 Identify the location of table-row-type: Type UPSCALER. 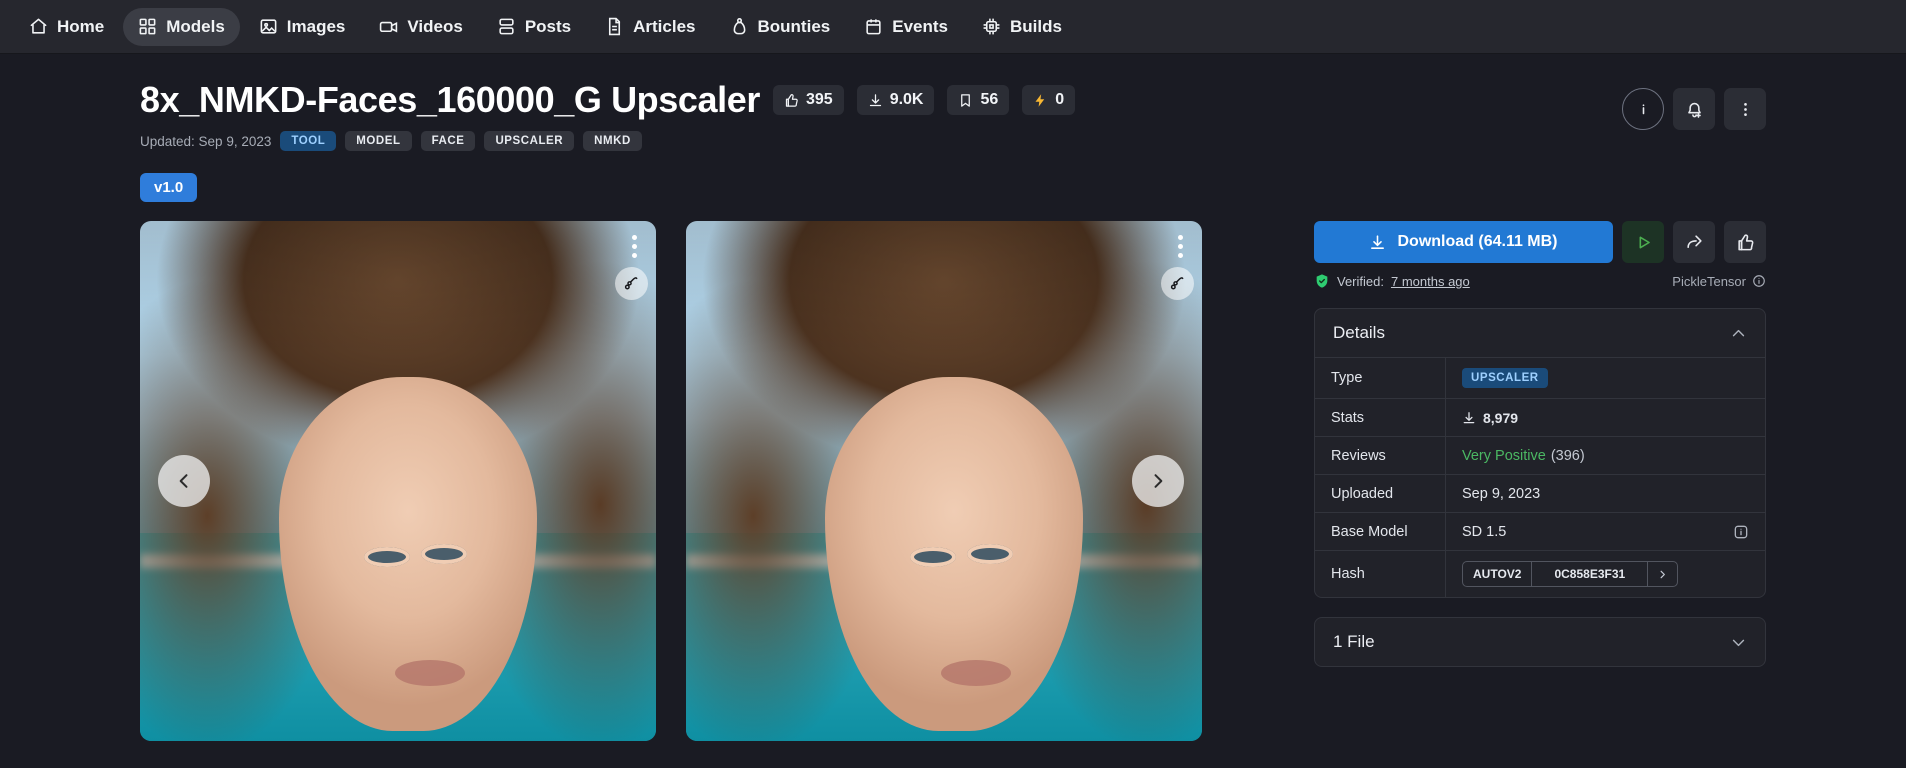
(1540, 379).